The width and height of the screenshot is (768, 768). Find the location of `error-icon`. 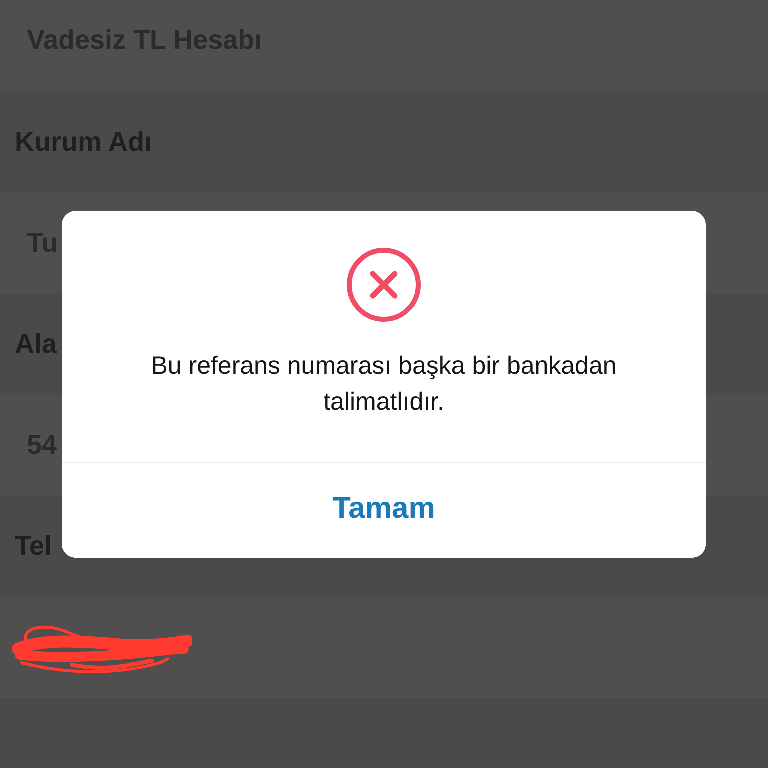

error-icon is located at coordinates (384, 285).